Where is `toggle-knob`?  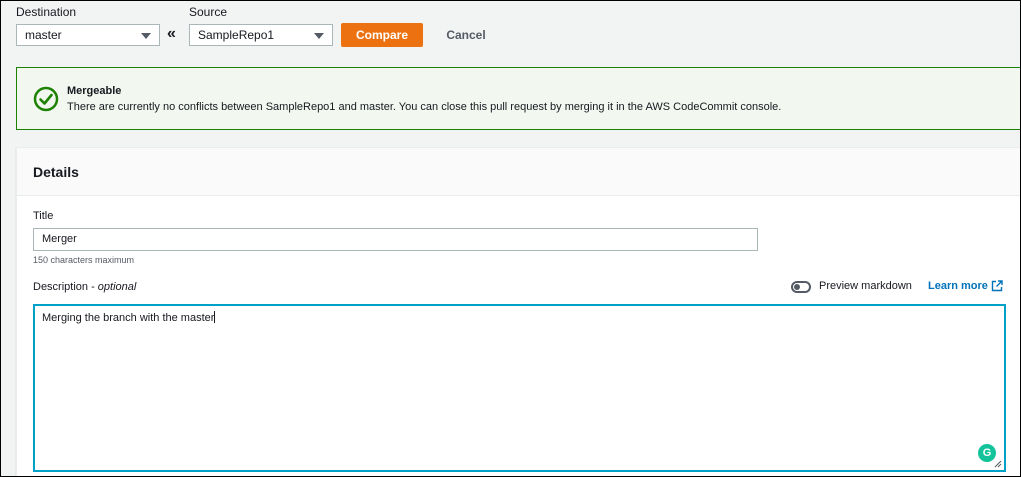 toggle-knob is located at coordinates (797, 287).